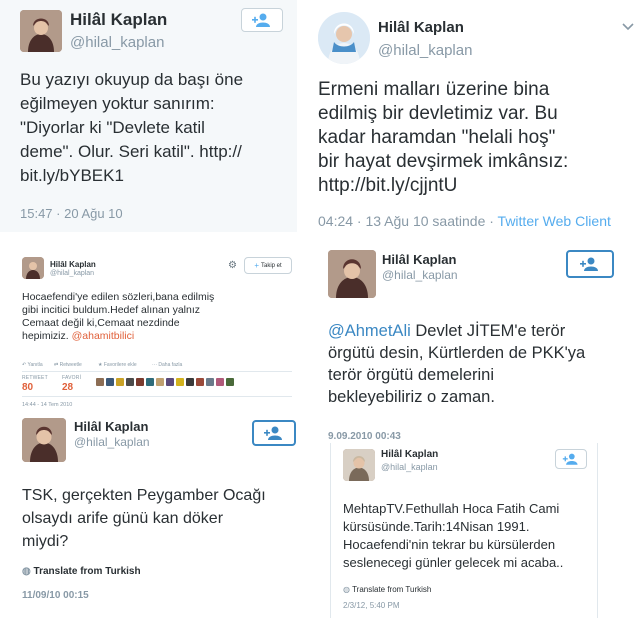 This screenshot has height=618, width=640. I want to click on client-link: Twitter Web Client, so click(554, 221).